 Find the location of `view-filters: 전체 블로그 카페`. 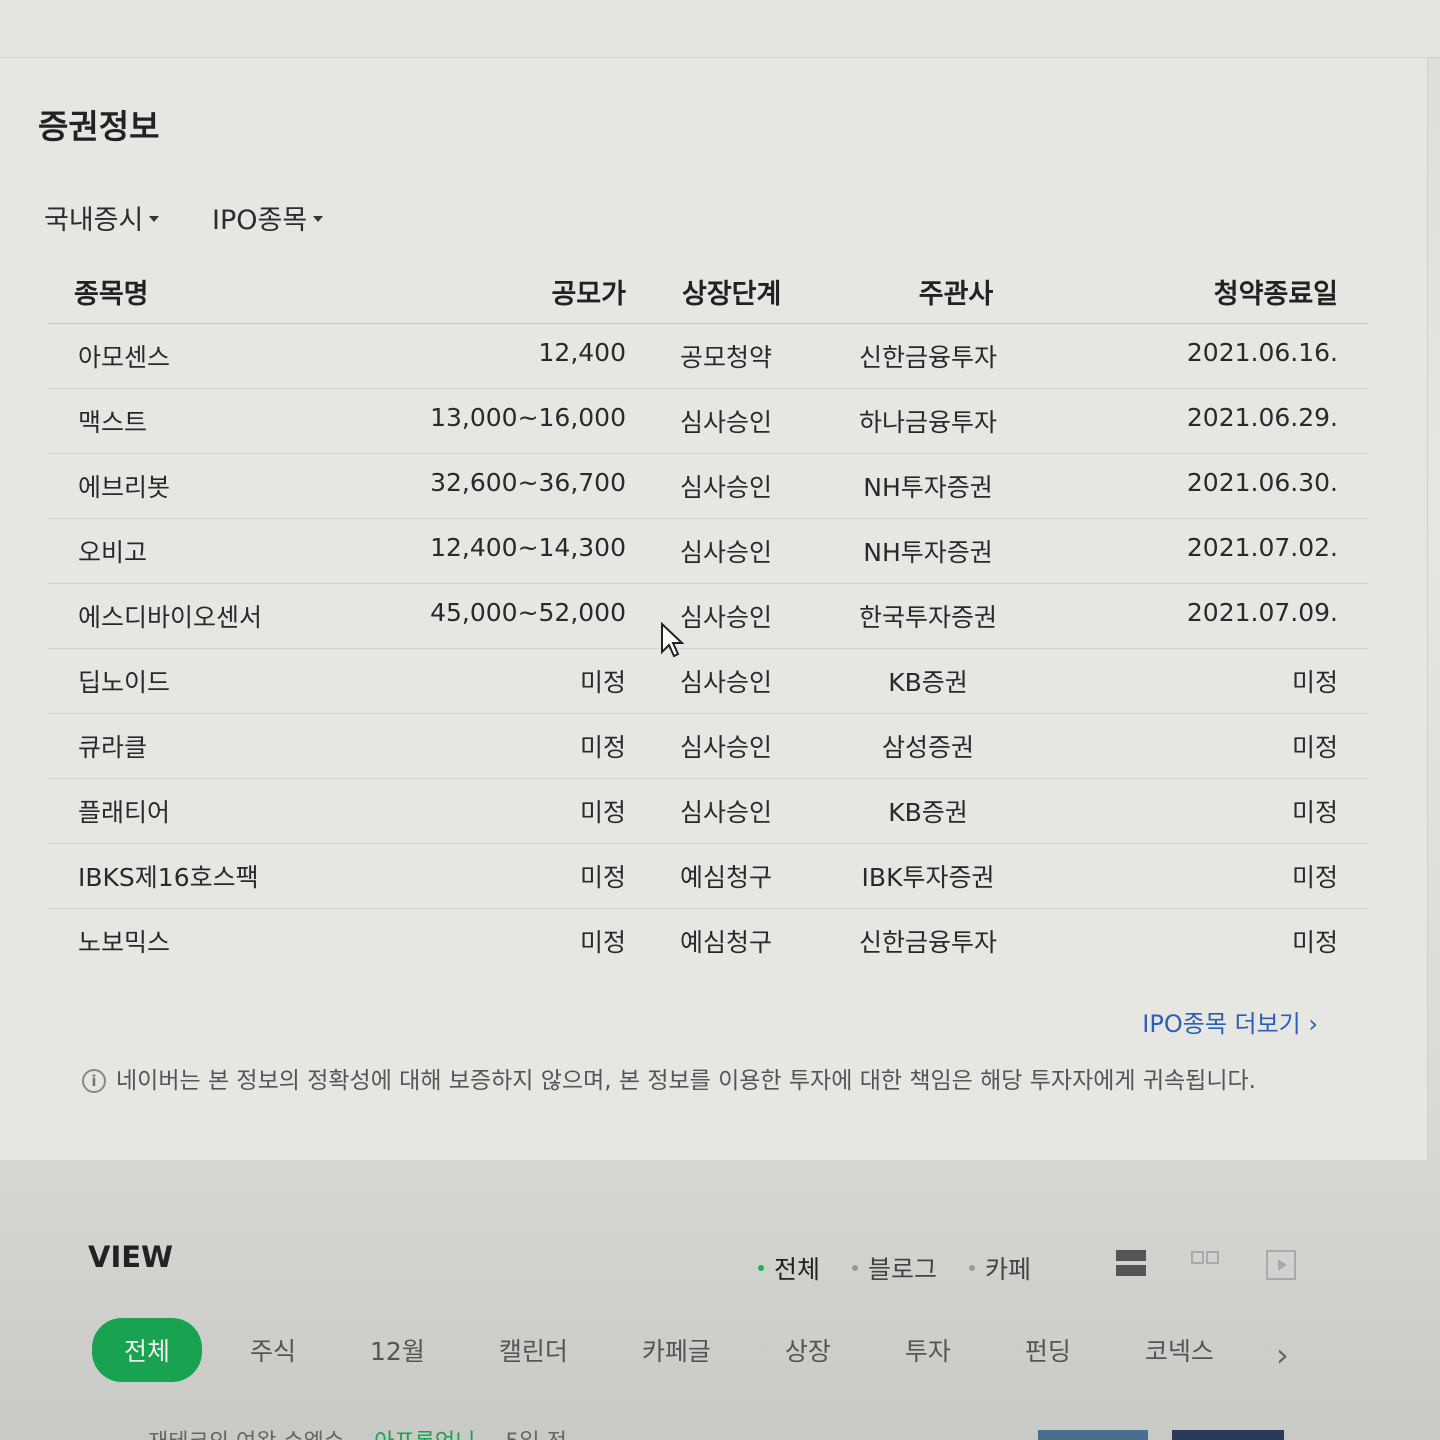

view-filters: 전체 블로그 카페 is located at coordinates (894, 1268).